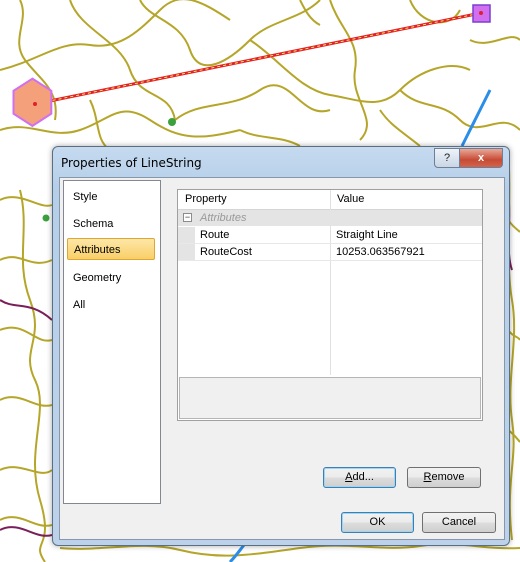  What do you see at coordinates (35, 104) in the screenshot?
I see `start-point-dot` at bounding box center [35, 104].